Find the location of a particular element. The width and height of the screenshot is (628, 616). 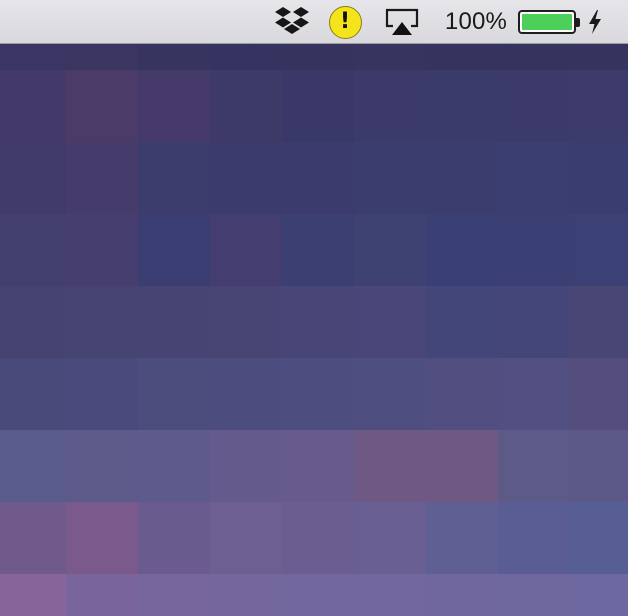

battery-charge-fill is located at coordinates (547, 22).